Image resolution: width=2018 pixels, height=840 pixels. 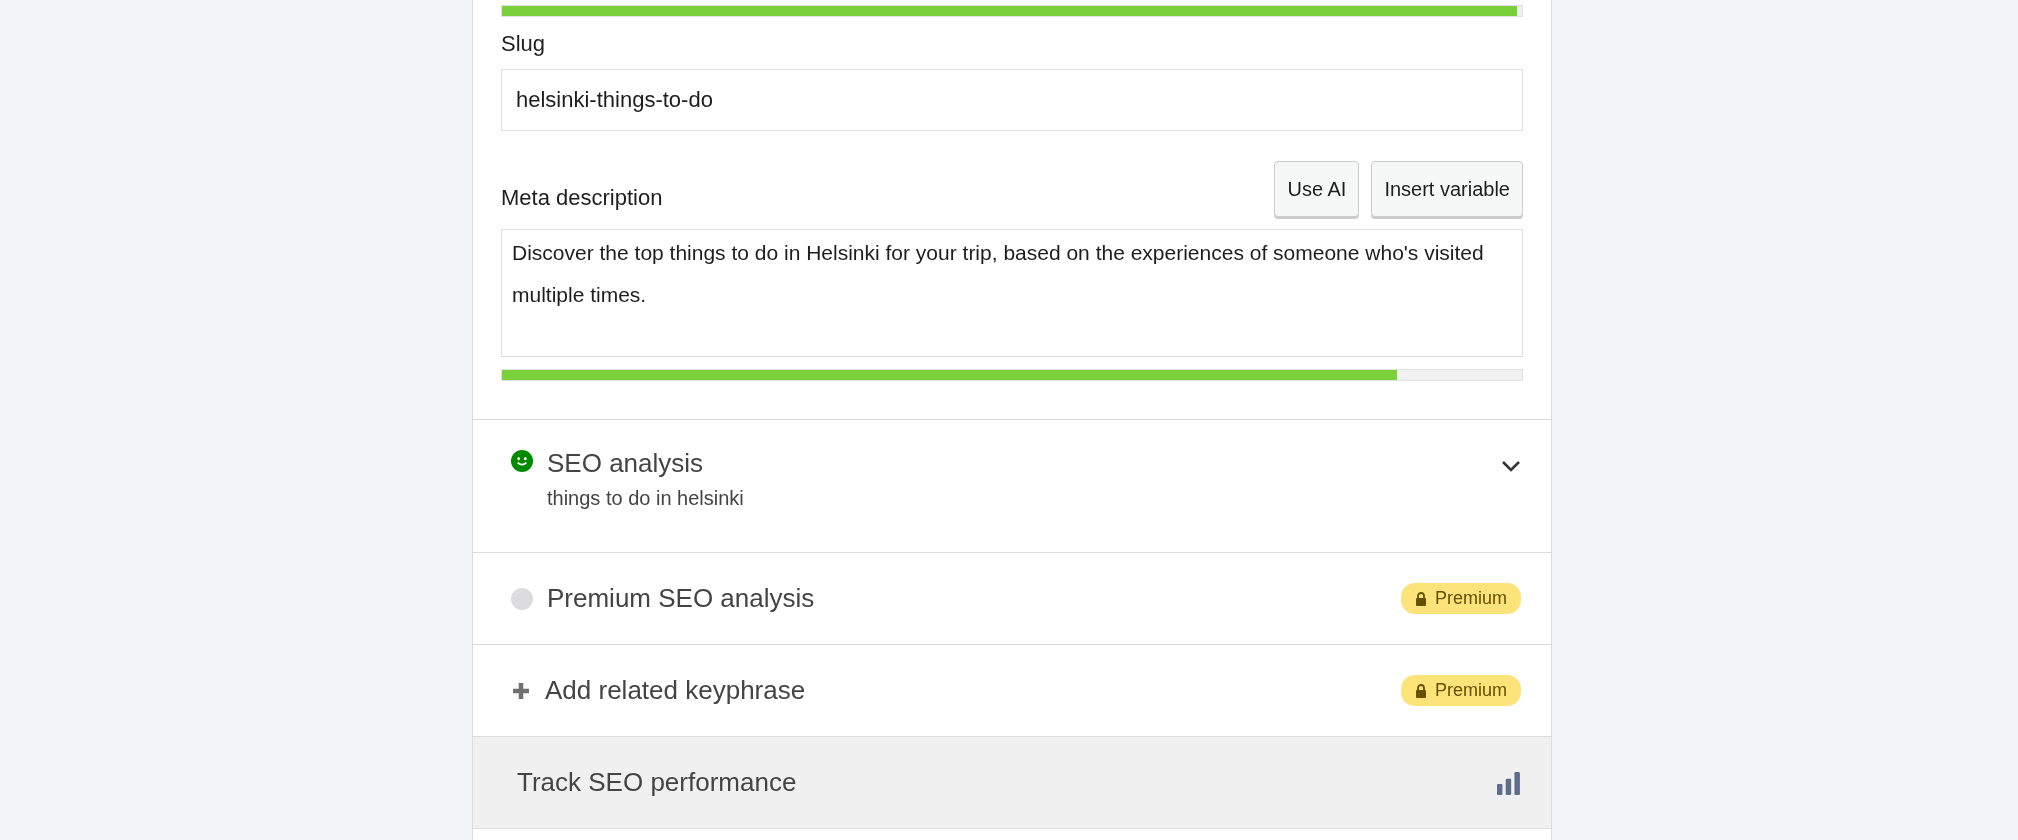 I want to click on bar-chart-icon, so click(x=1509, y=782).